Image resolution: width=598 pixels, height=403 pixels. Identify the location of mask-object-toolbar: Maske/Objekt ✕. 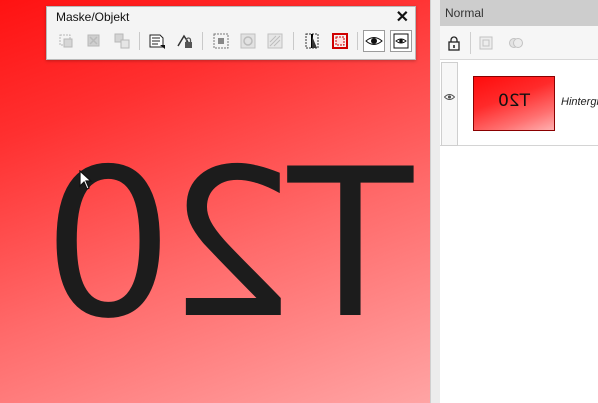
(231, 33).